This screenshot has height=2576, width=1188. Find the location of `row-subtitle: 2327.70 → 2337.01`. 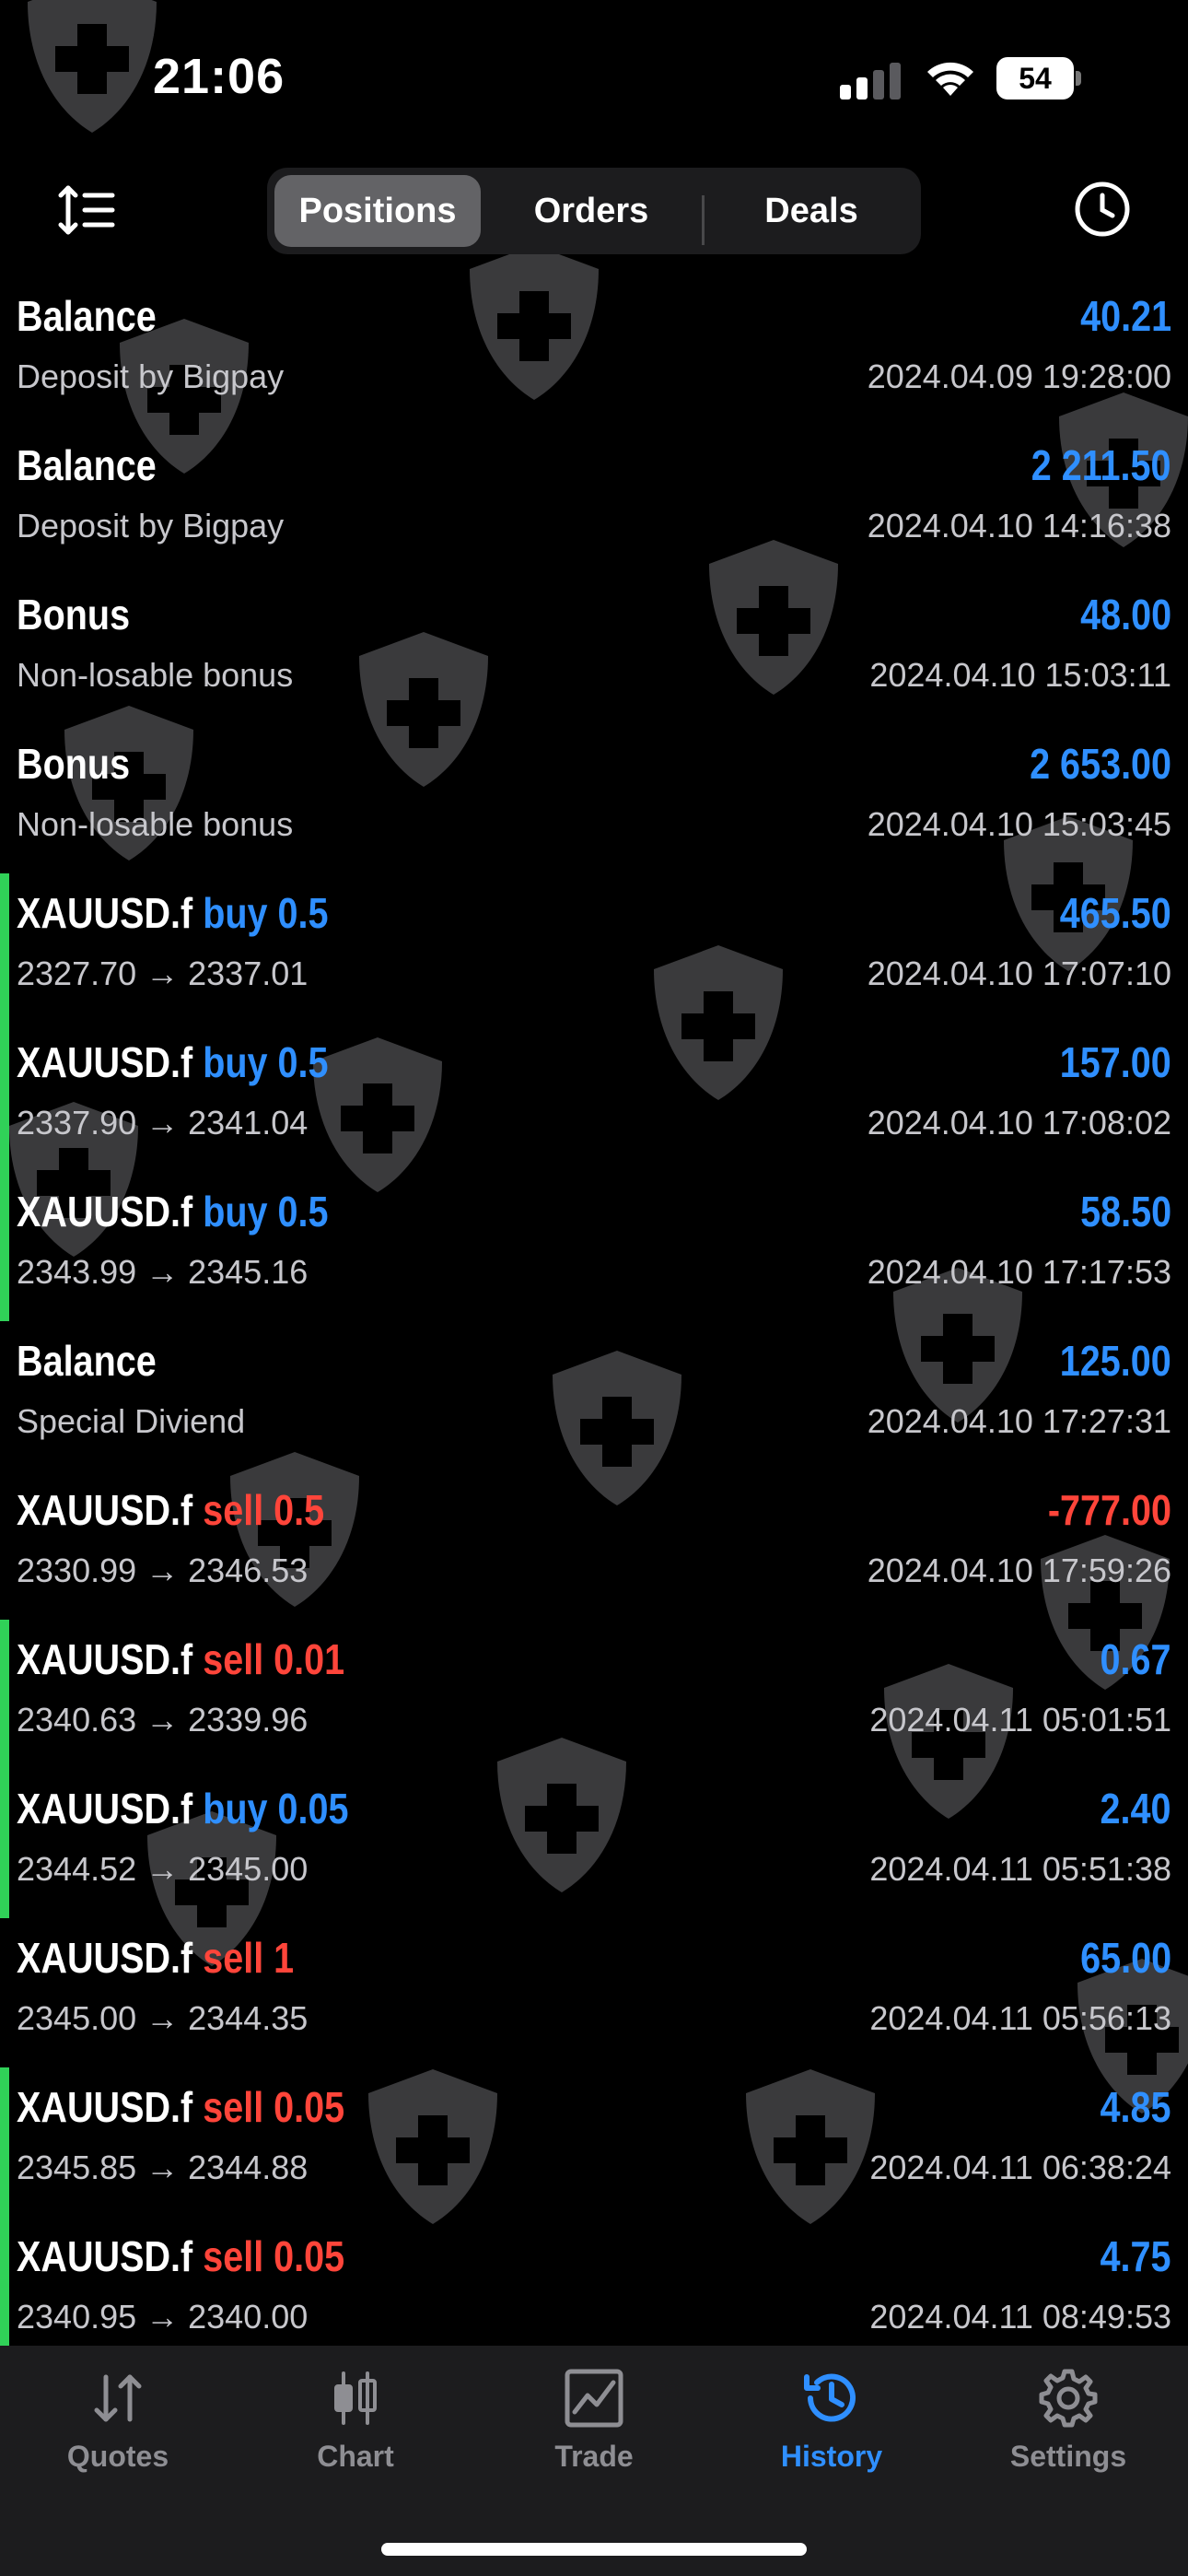

row-subtitle: 2327.70 → 2337.01 is located at coordinates (163, 973).